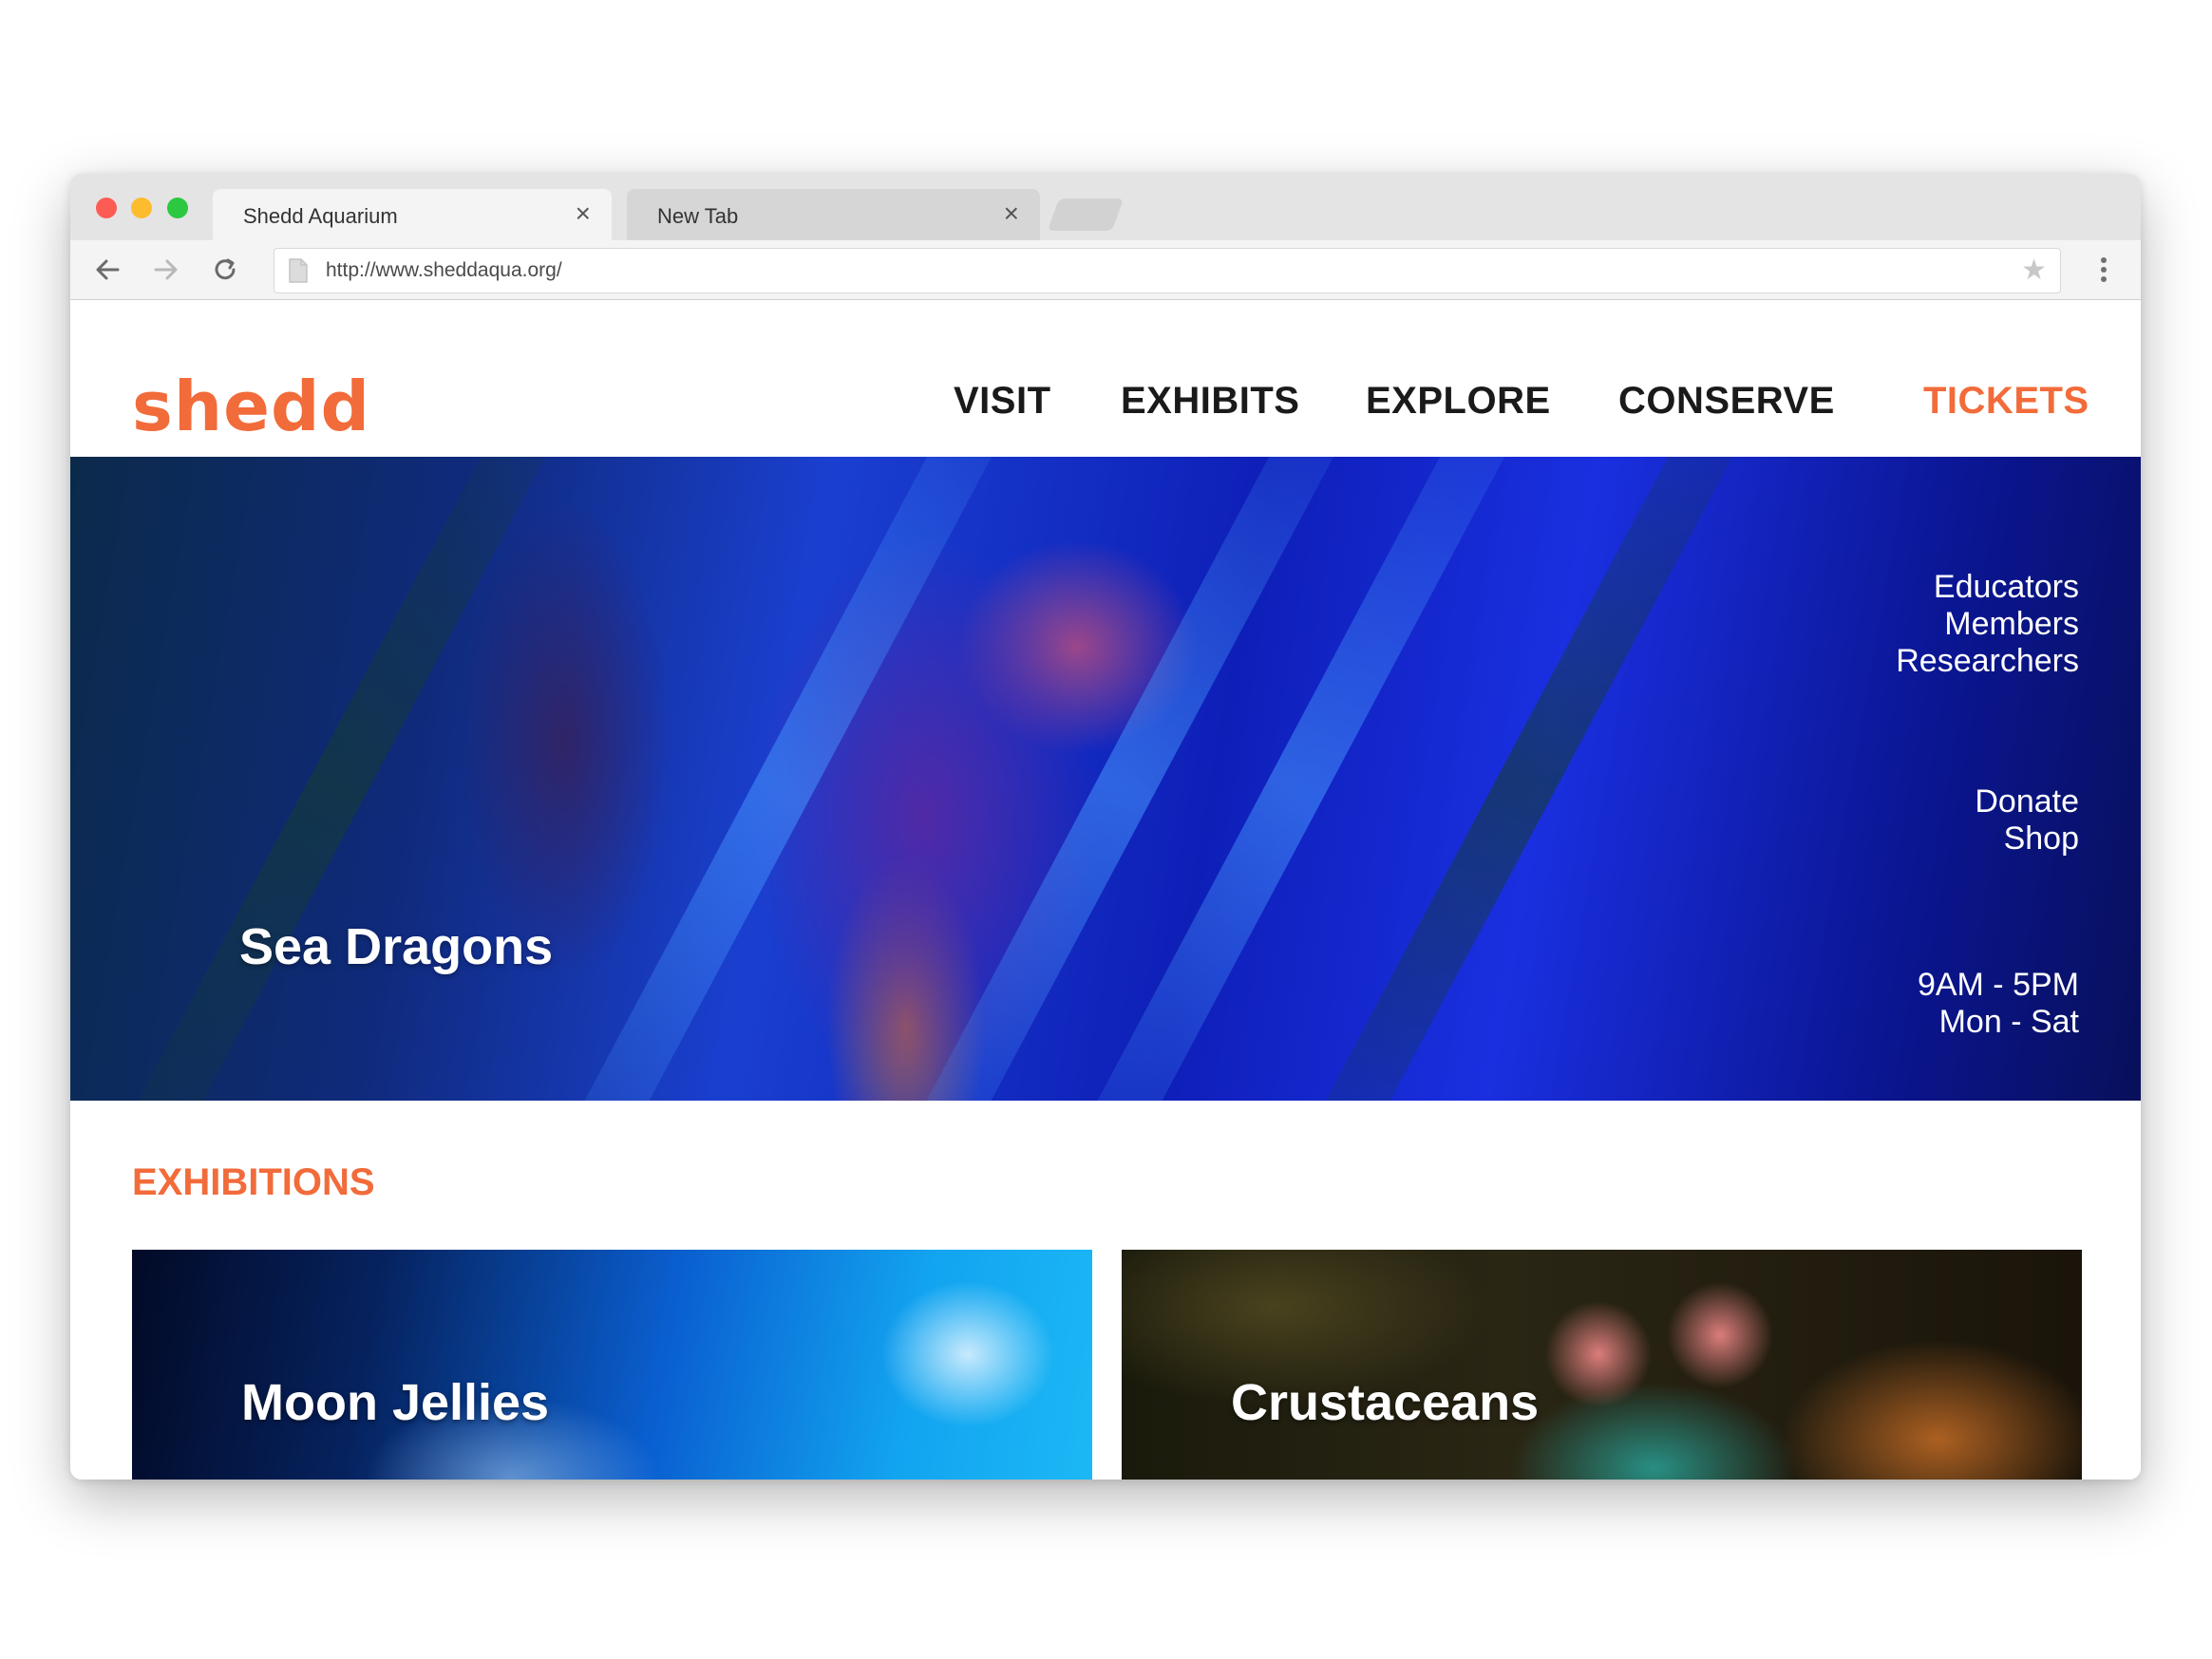  I want to click on page-icon, so click(298, 270).